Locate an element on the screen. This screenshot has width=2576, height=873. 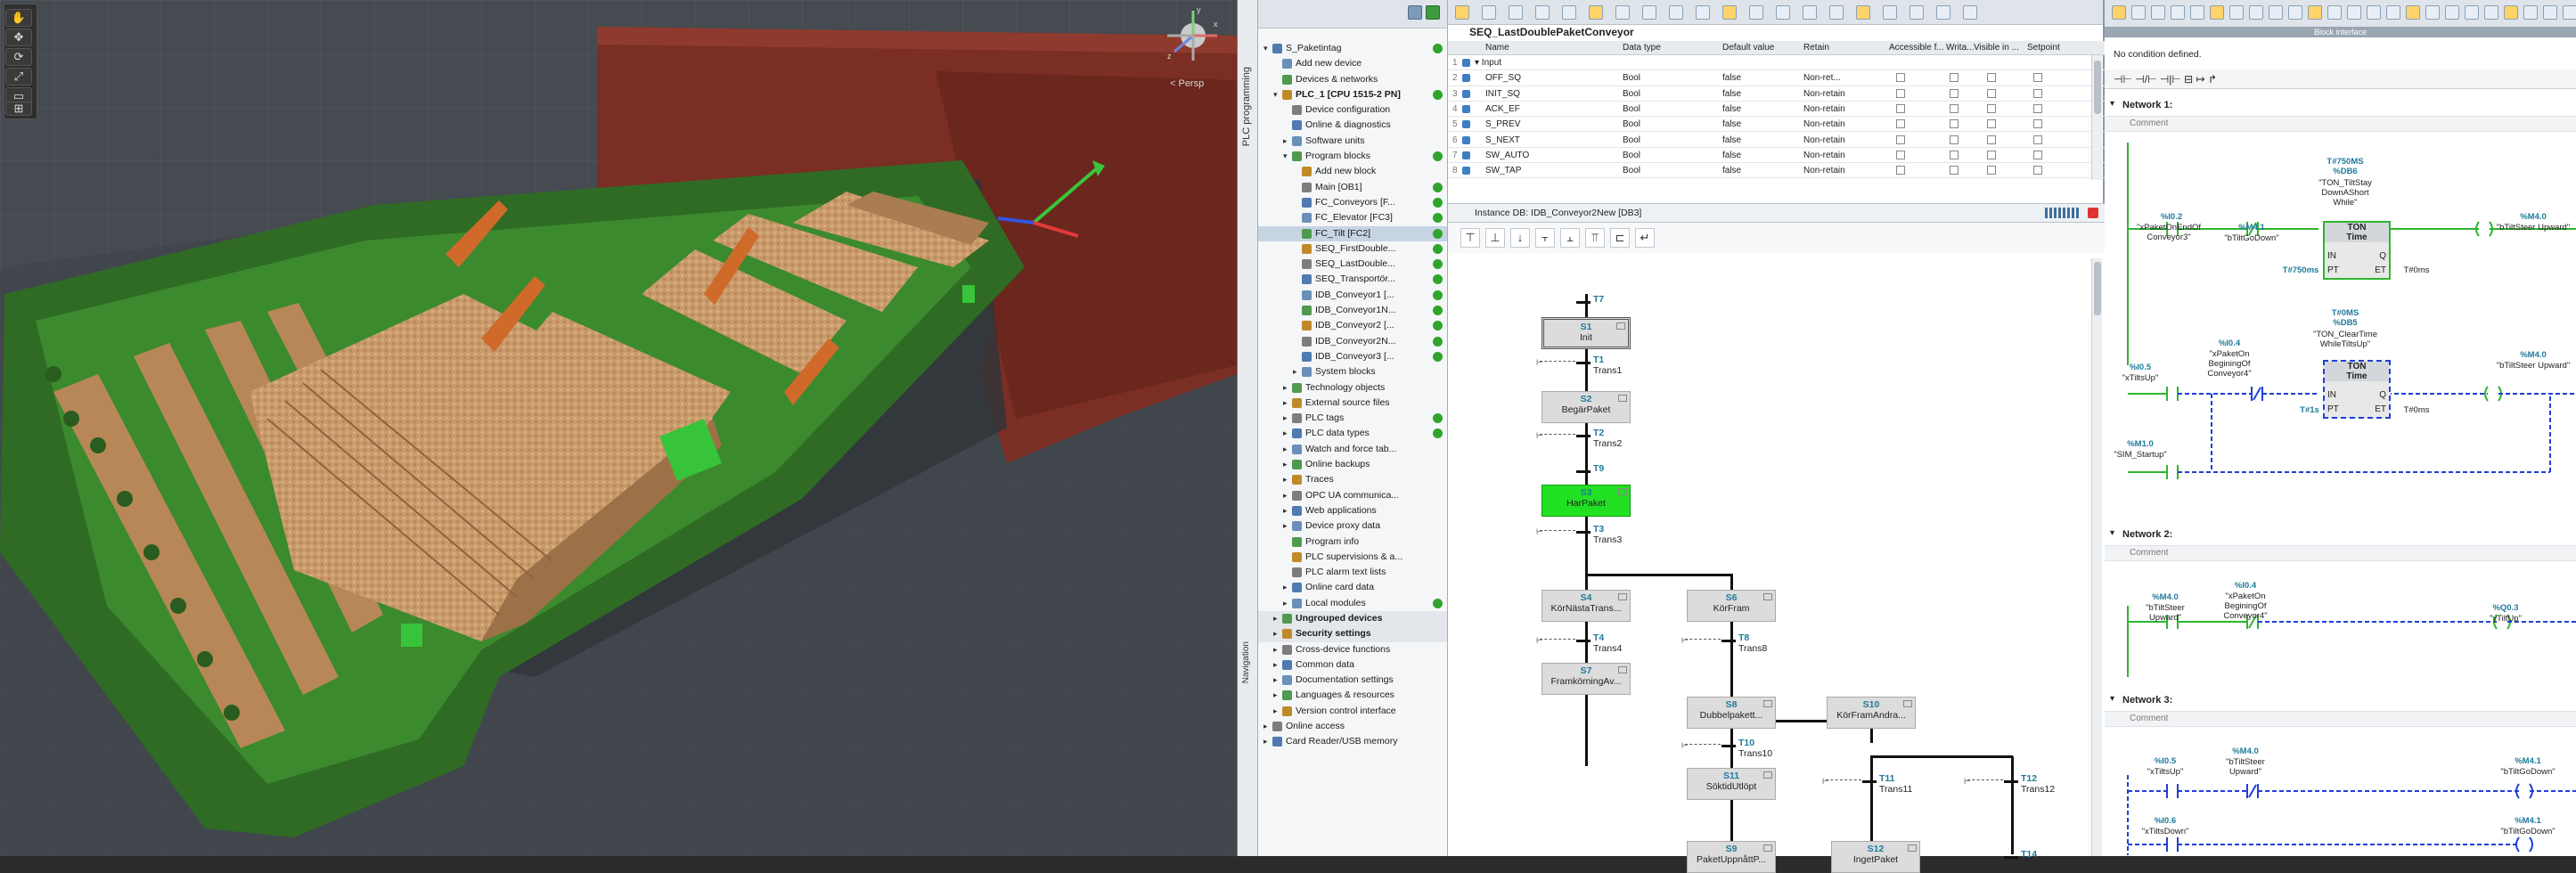
tree-item: ▸ Traces is located at coordinates (1352, 480).